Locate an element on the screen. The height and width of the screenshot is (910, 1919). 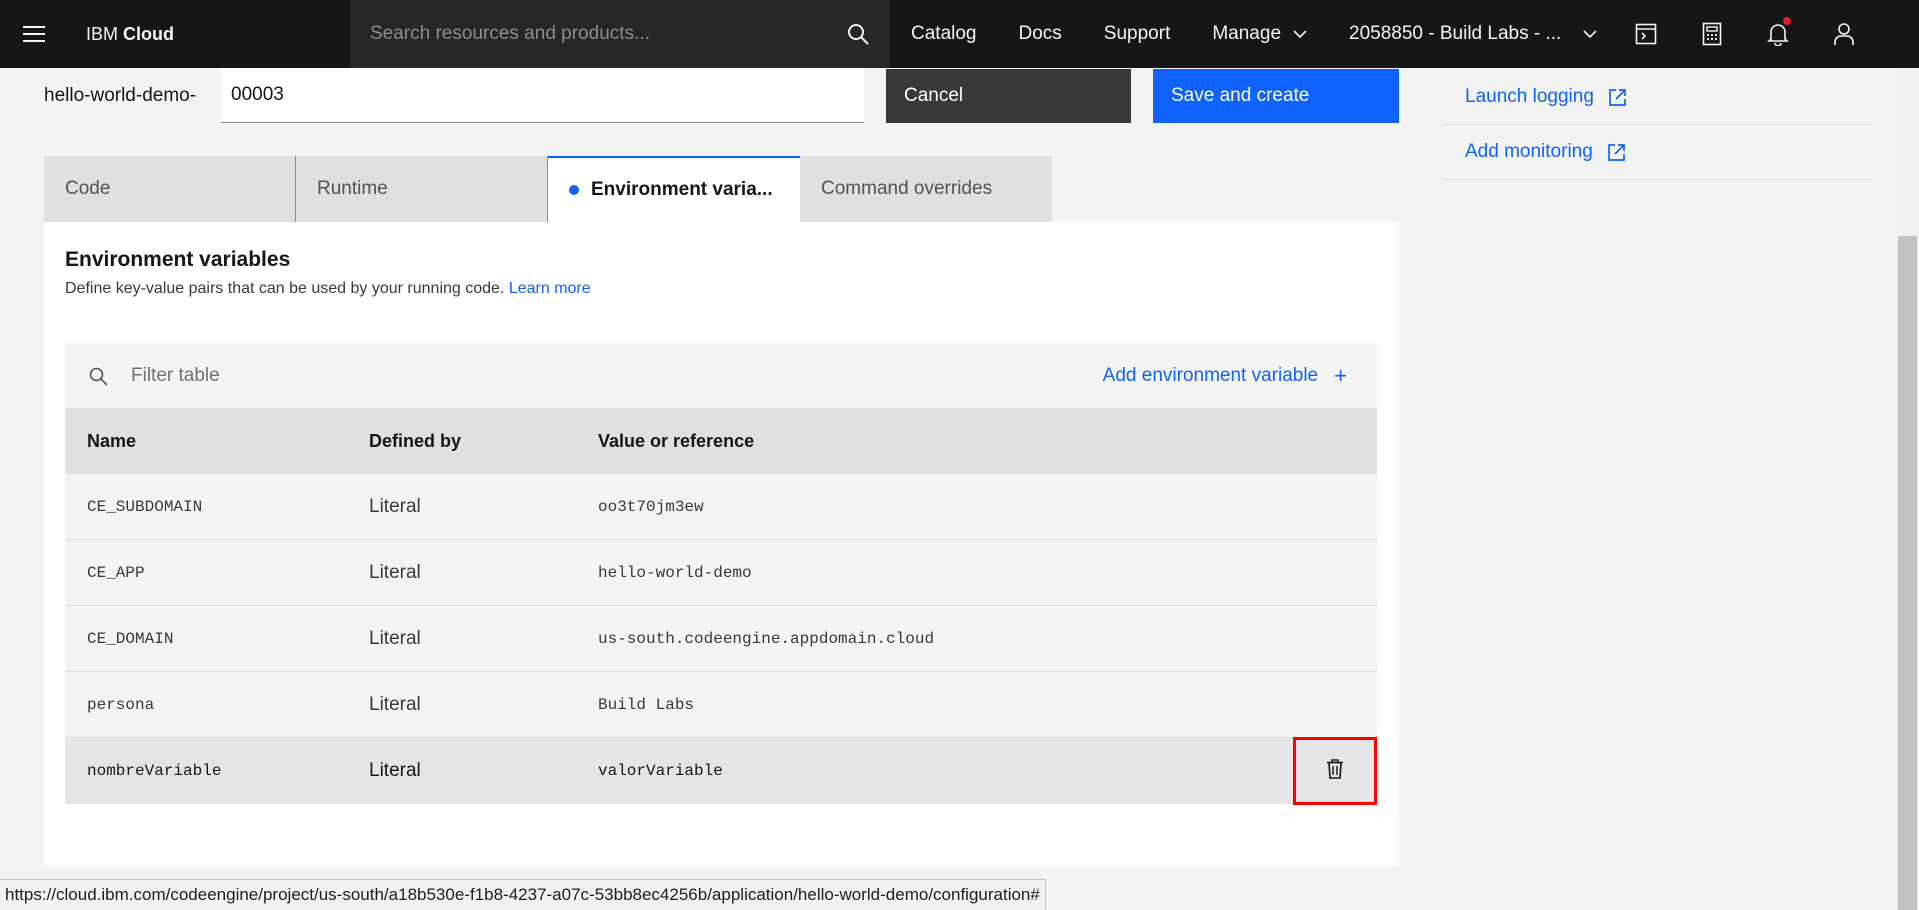
nav-docs: Docs is located at coordinates (1040, 34).